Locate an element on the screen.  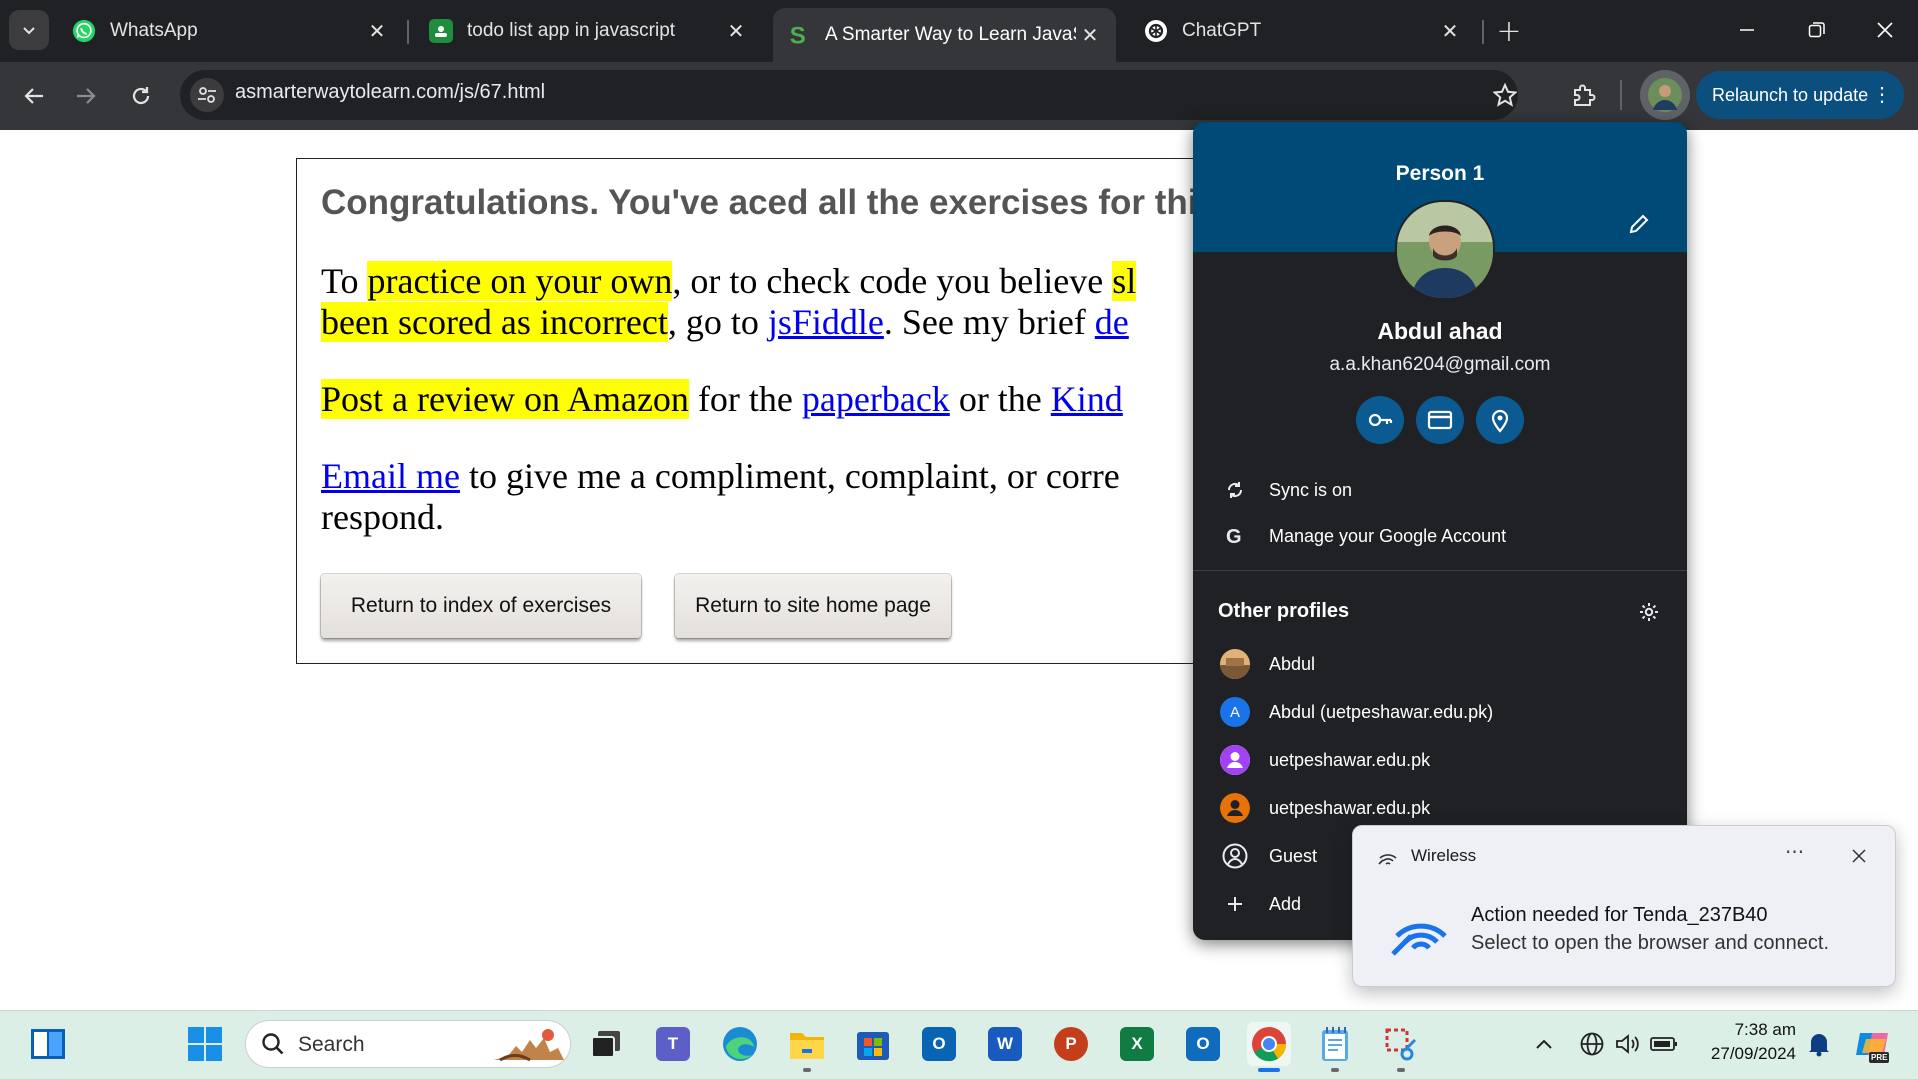
profile-item: A Abdul (uetpeshawar.edu.pk) is located at coordinates (1440, 712).